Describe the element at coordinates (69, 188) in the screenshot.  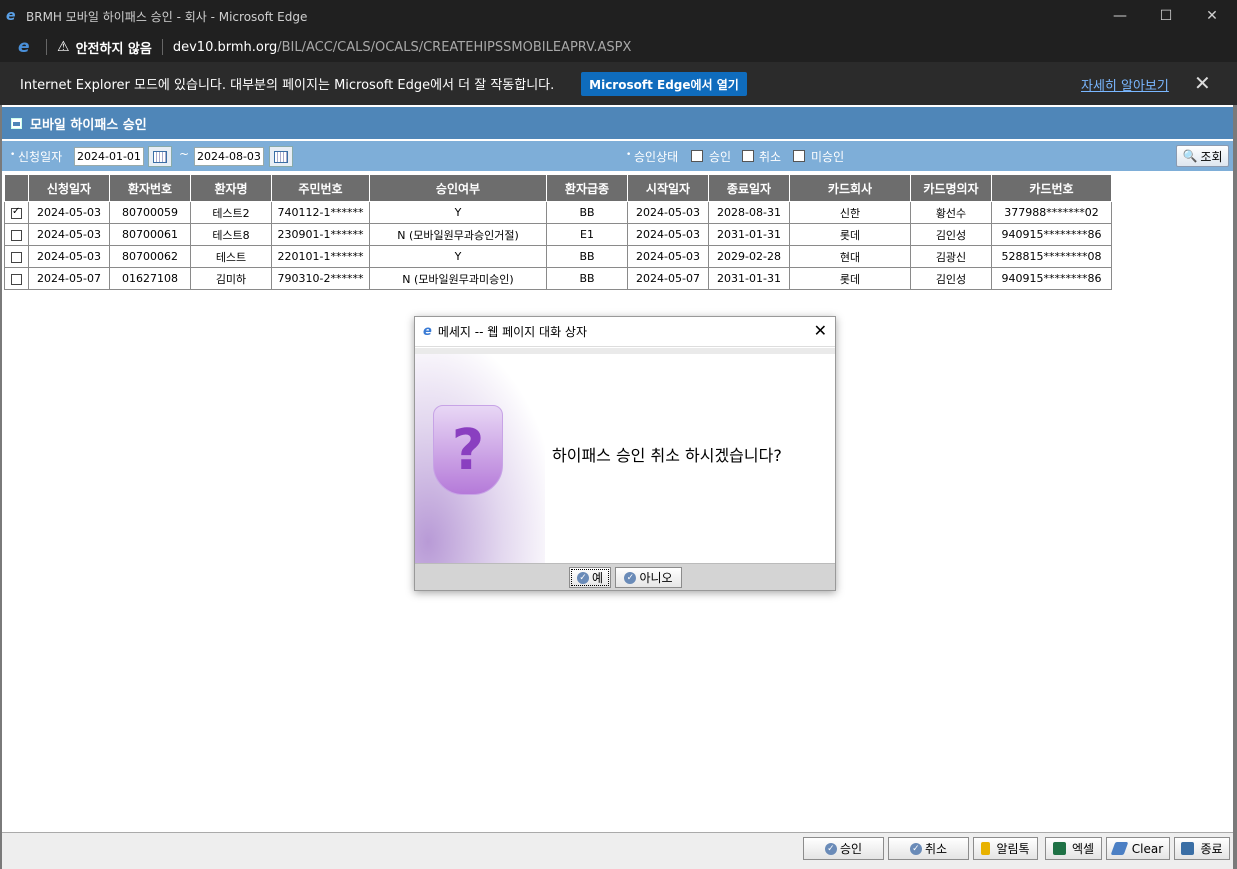
I see `header-cell: 신청일자` at that location.